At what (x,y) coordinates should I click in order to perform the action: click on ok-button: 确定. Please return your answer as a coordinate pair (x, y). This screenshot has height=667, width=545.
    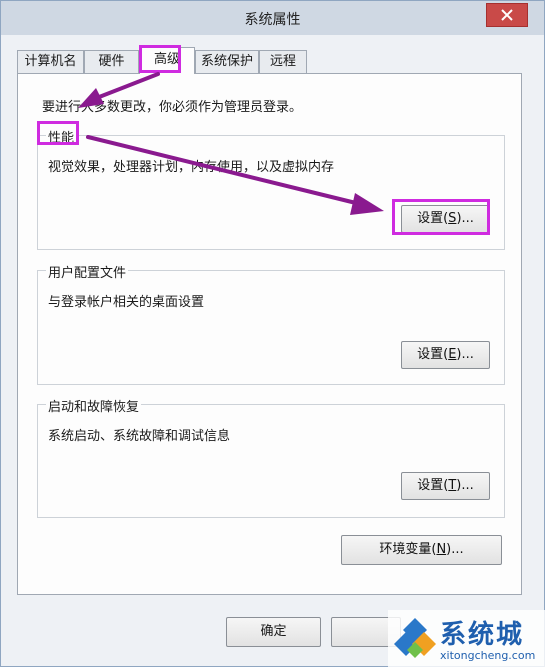
    Looking at the image, I should click on (273, 632).